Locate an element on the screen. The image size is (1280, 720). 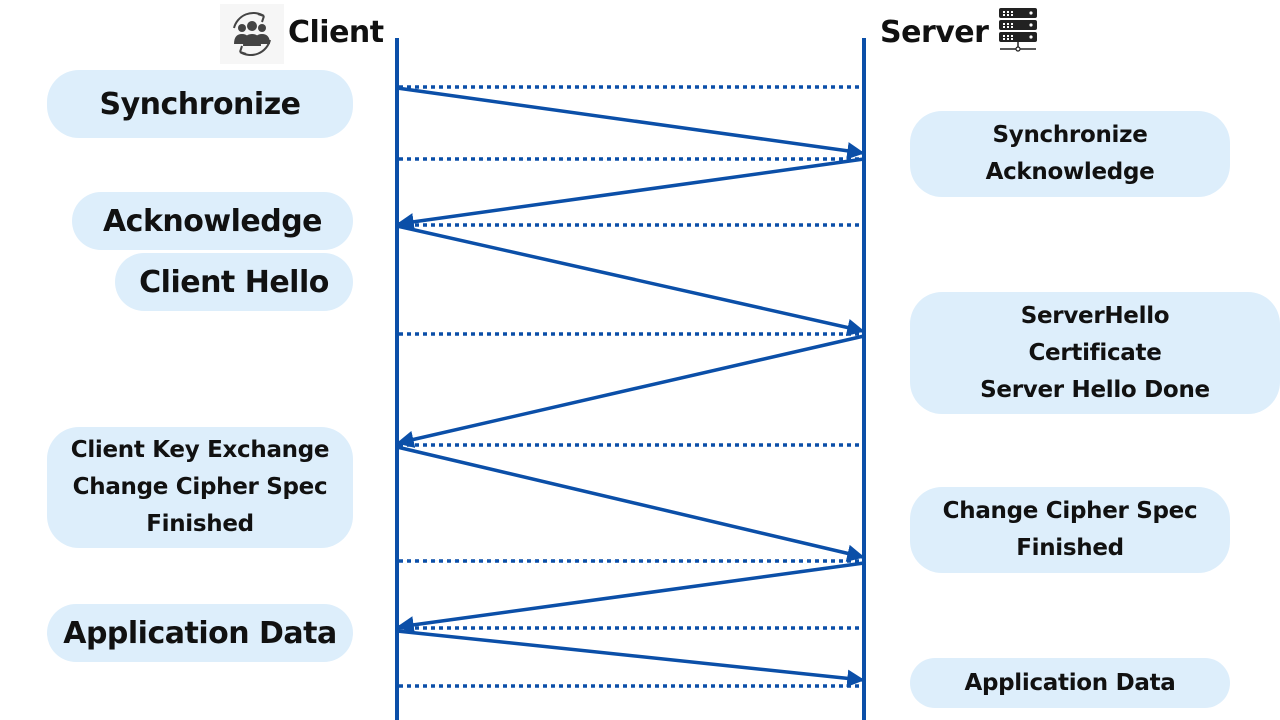
client-label-acknowledge: Acknowledge is located at coordinates (212, 221).